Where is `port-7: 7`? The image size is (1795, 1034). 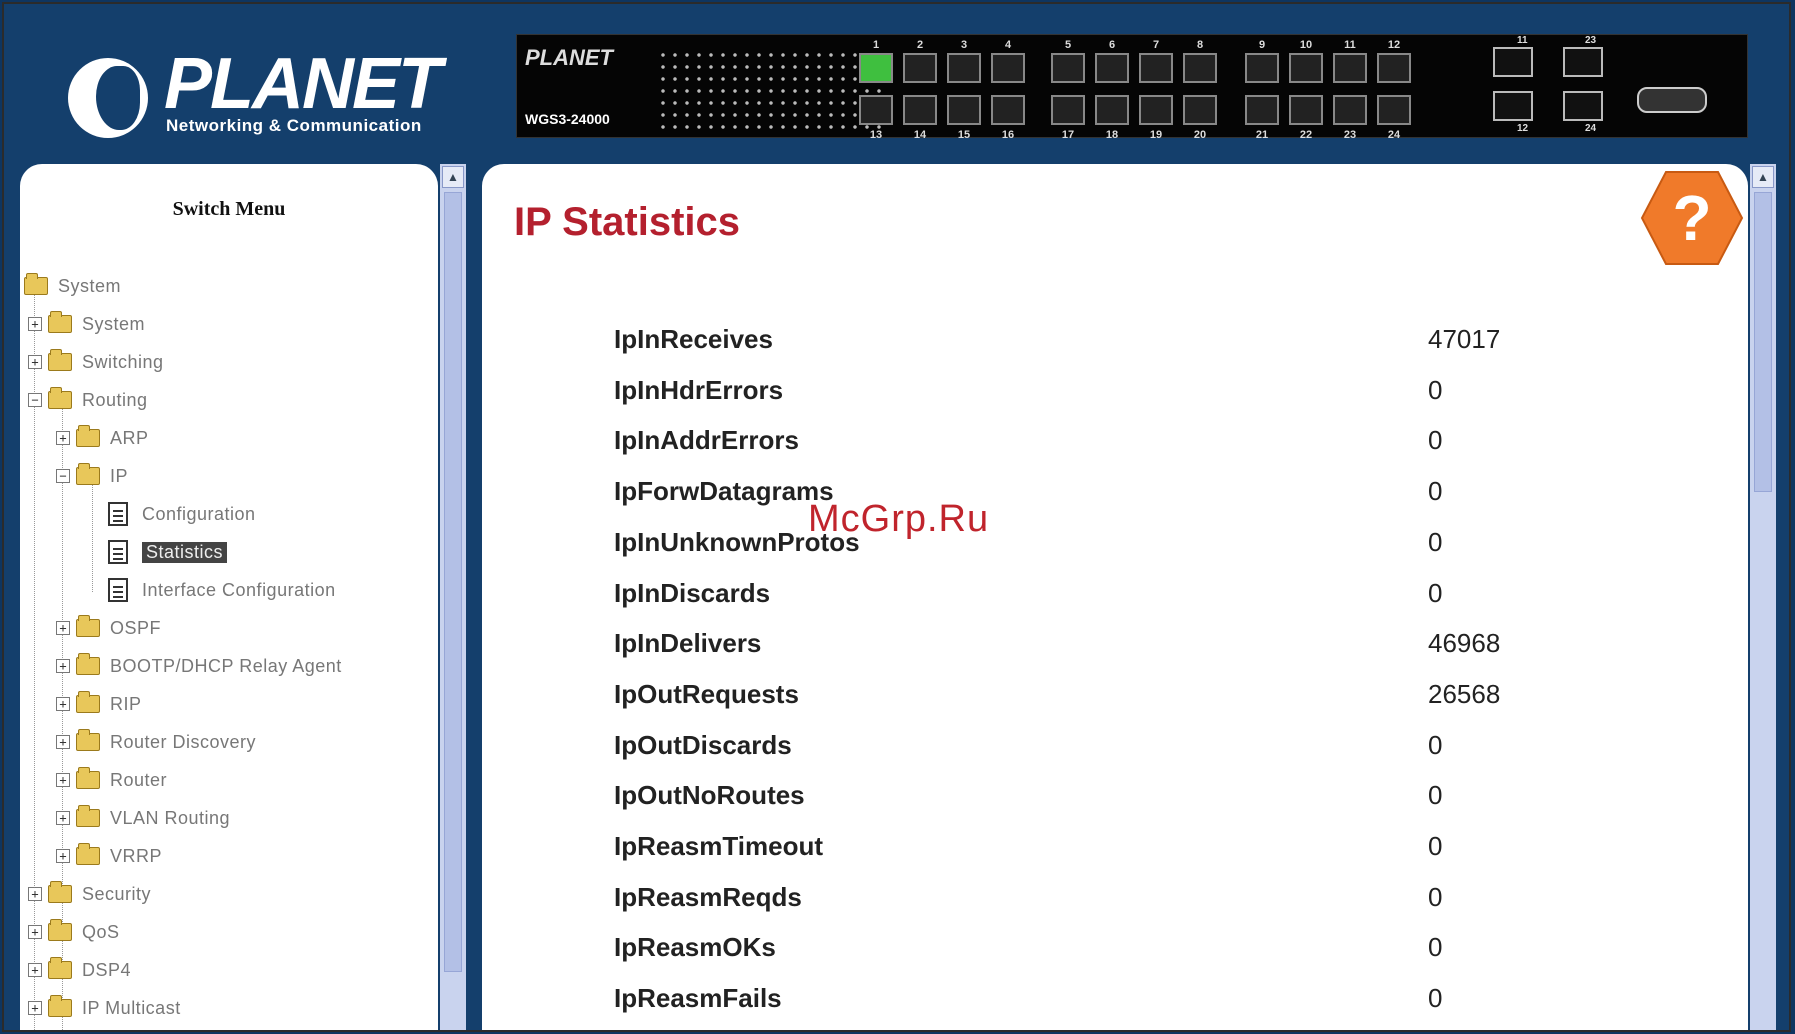 port-7: 7 is located at coordinates (1156, 66).